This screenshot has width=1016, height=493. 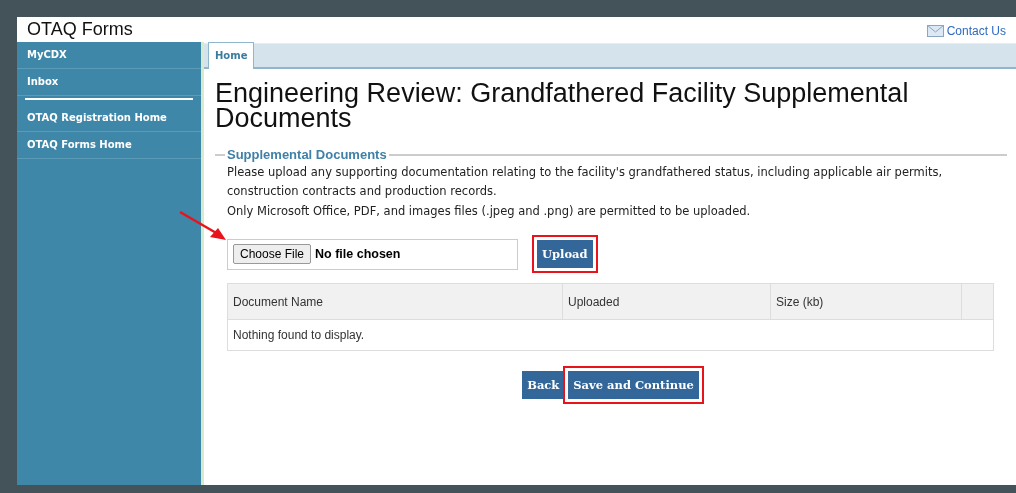 What do you see at coordinates (272, 254) in the screenshot?
I see `choose-file-button: Choose File` at bounding box center [272, 254].